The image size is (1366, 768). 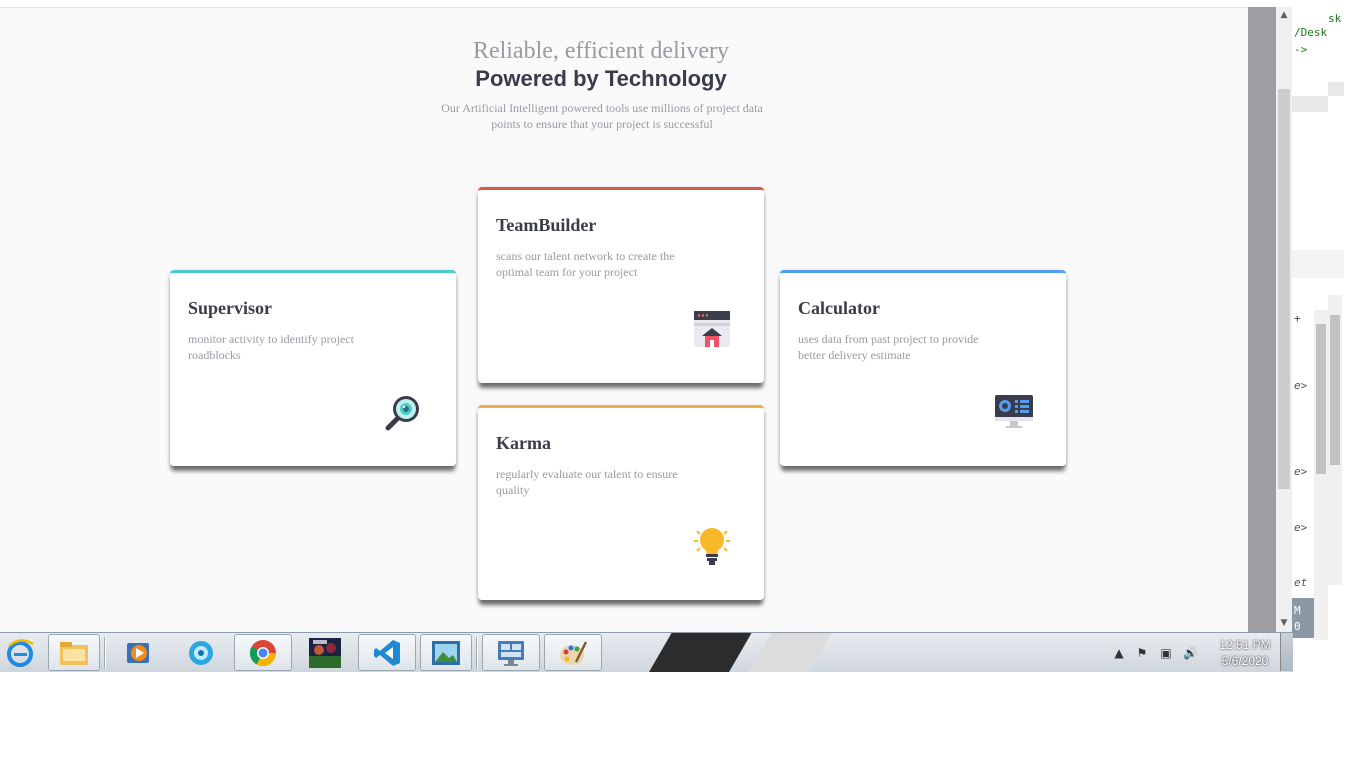 I want to click on action-center-icon: ⚑, so click(x=1142, y=653).